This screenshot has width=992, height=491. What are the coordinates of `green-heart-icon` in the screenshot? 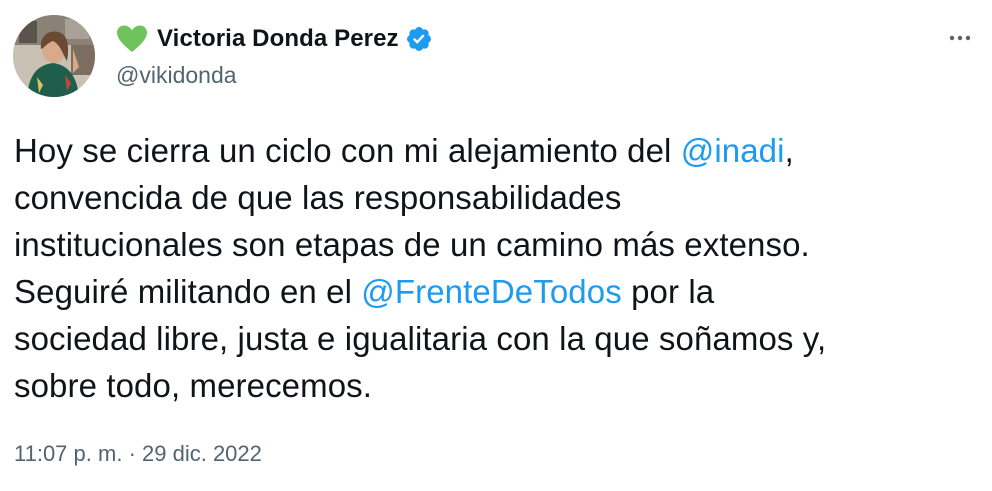 It's located at (132, 39).